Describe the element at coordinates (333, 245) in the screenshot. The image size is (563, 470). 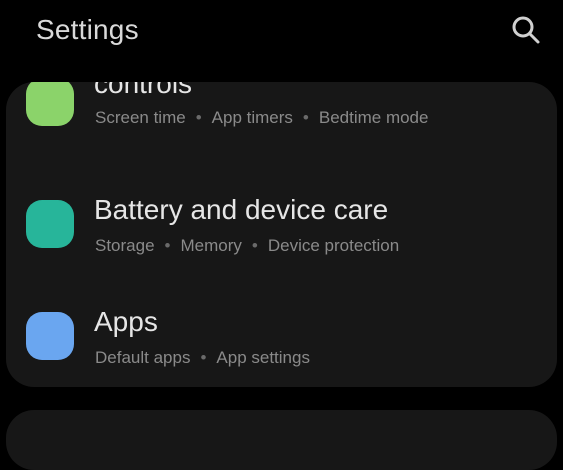
I see `subtitle-part: Device protection` at that location.